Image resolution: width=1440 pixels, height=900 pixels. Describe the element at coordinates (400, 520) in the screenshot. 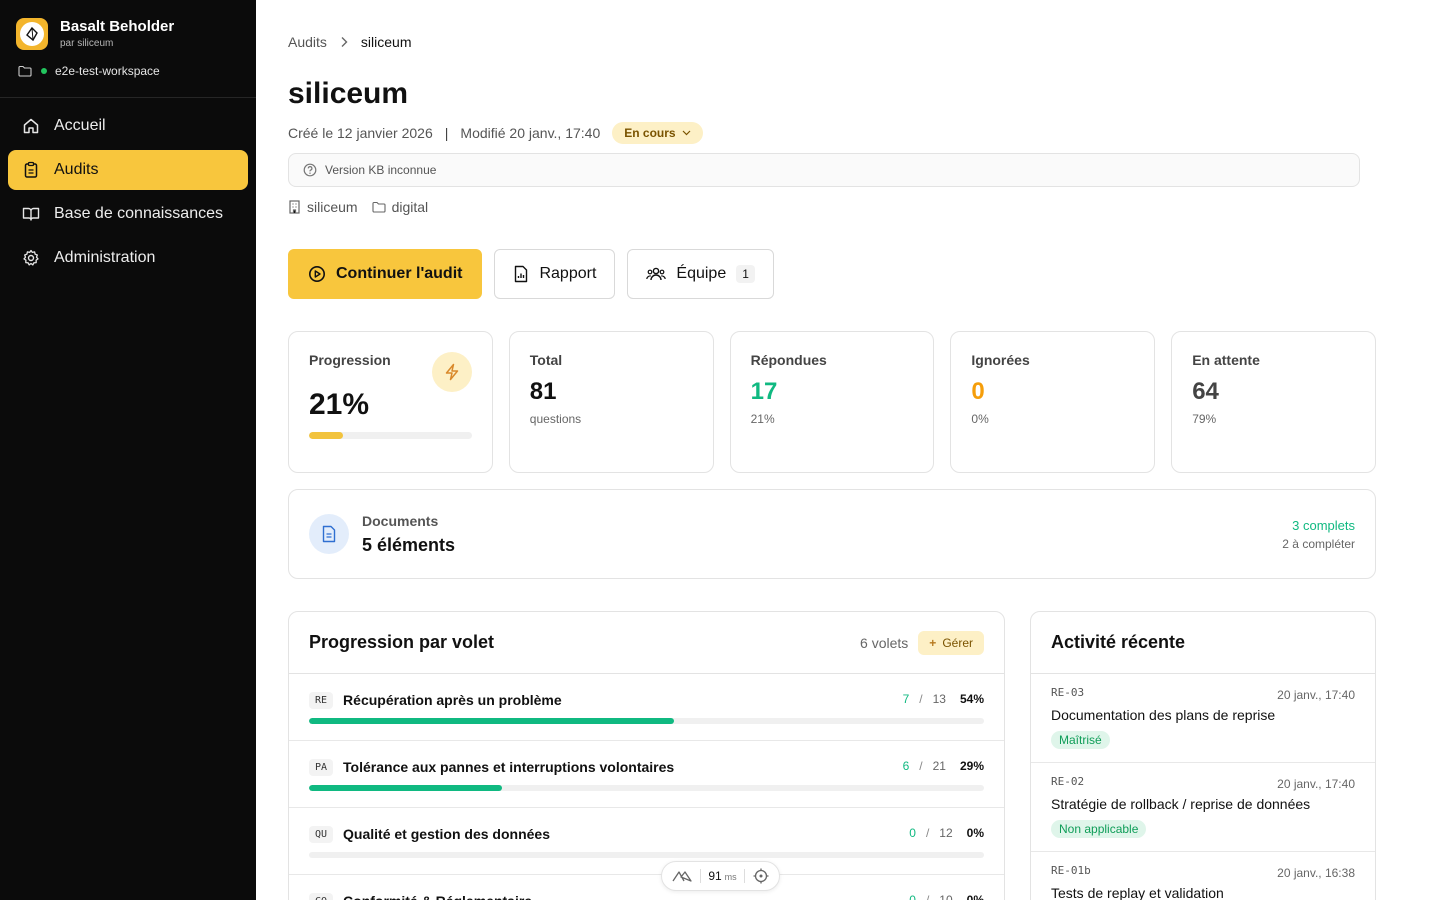

I see `documents-label: Documents` at that location.